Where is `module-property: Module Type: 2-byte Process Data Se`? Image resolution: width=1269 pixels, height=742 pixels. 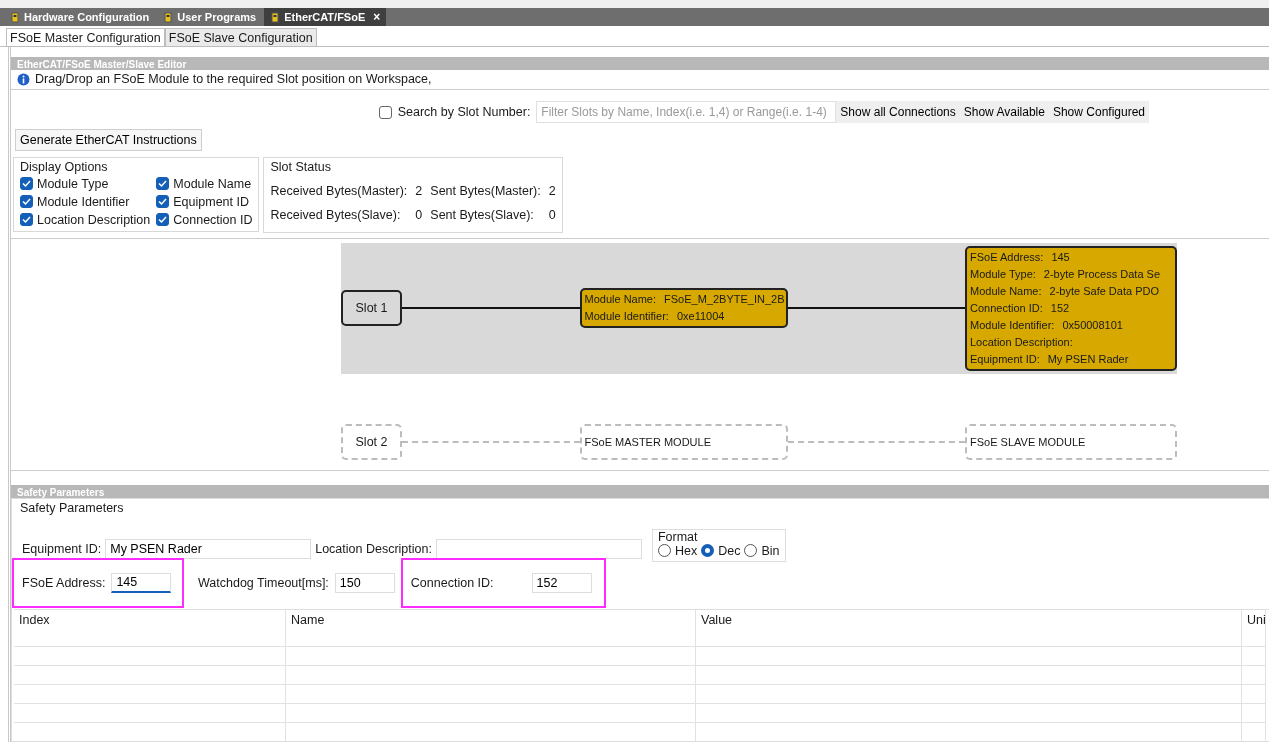
module-property: Module Type: 2-byte Process Data Se is located at coordinates (1065, 274).